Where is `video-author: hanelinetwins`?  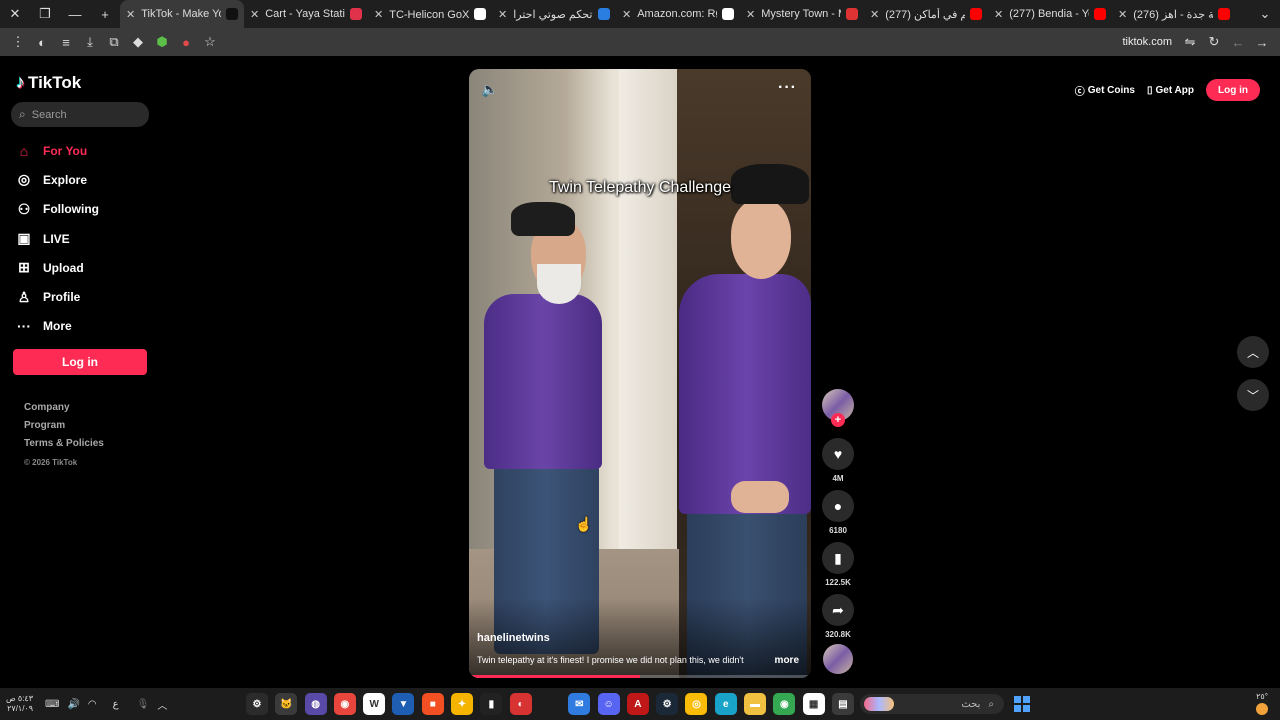
video-author: hanelinetwins is located at coordinates (513, 638).